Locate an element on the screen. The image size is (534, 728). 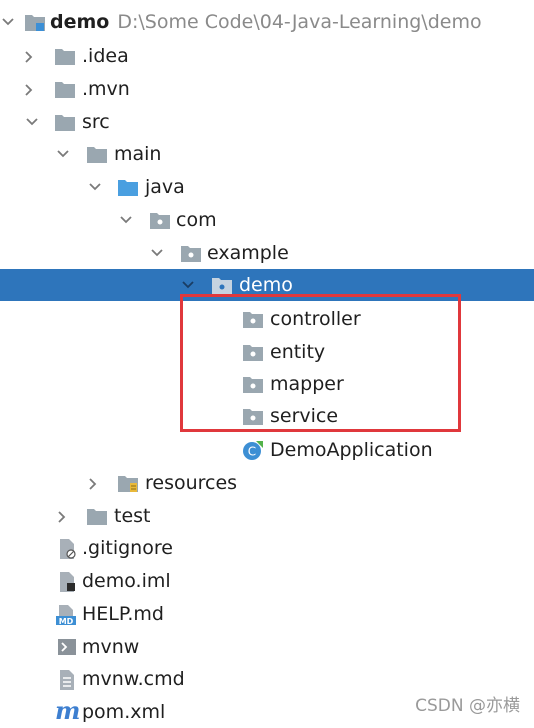
tree-row-test: test is located at coordinates (267, 516).